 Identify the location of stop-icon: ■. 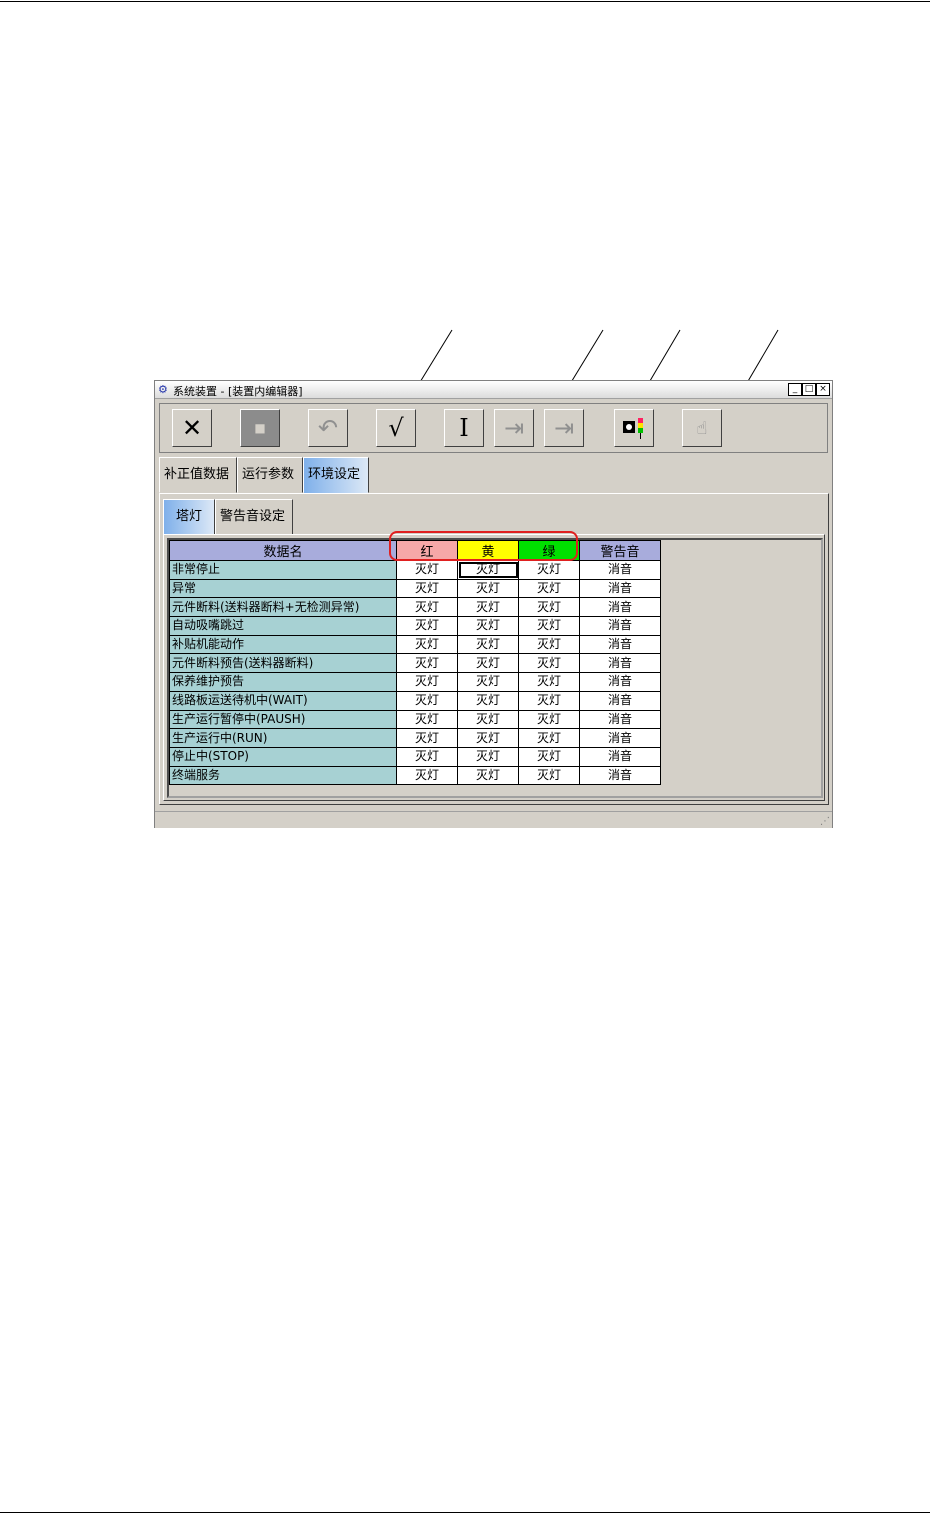
(260, 428).